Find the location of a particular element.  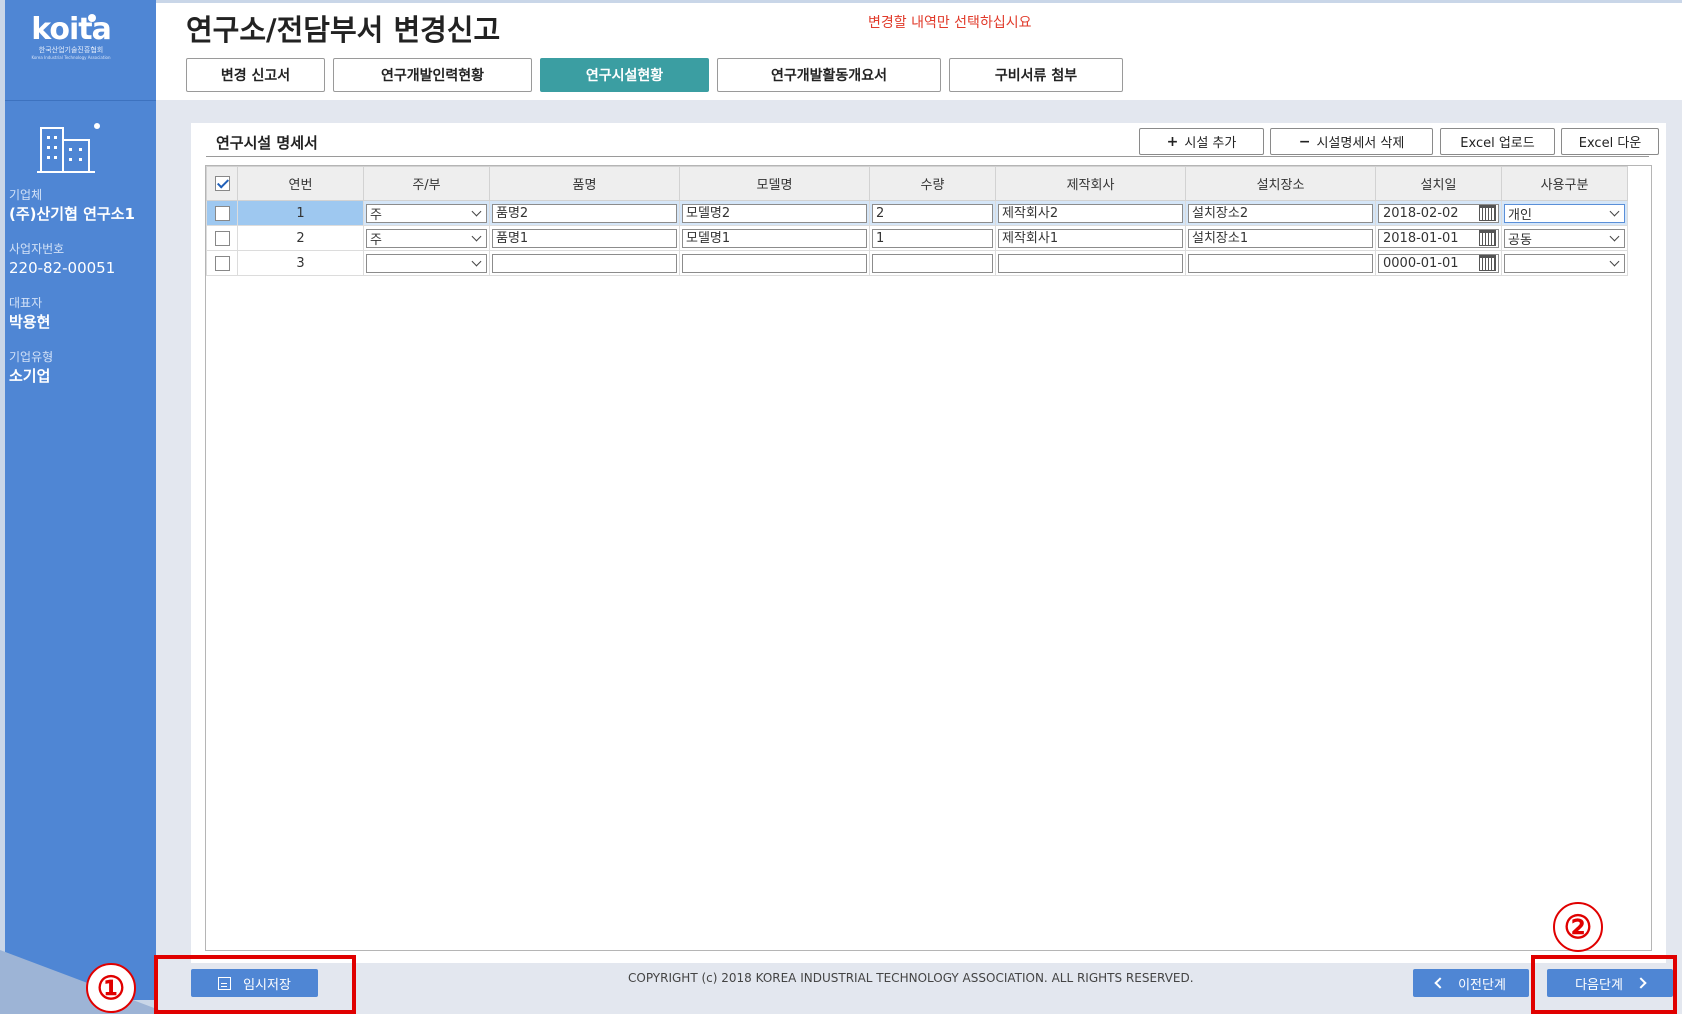

place-cell: 설치장소2 is located at coordinates (1280, 213).